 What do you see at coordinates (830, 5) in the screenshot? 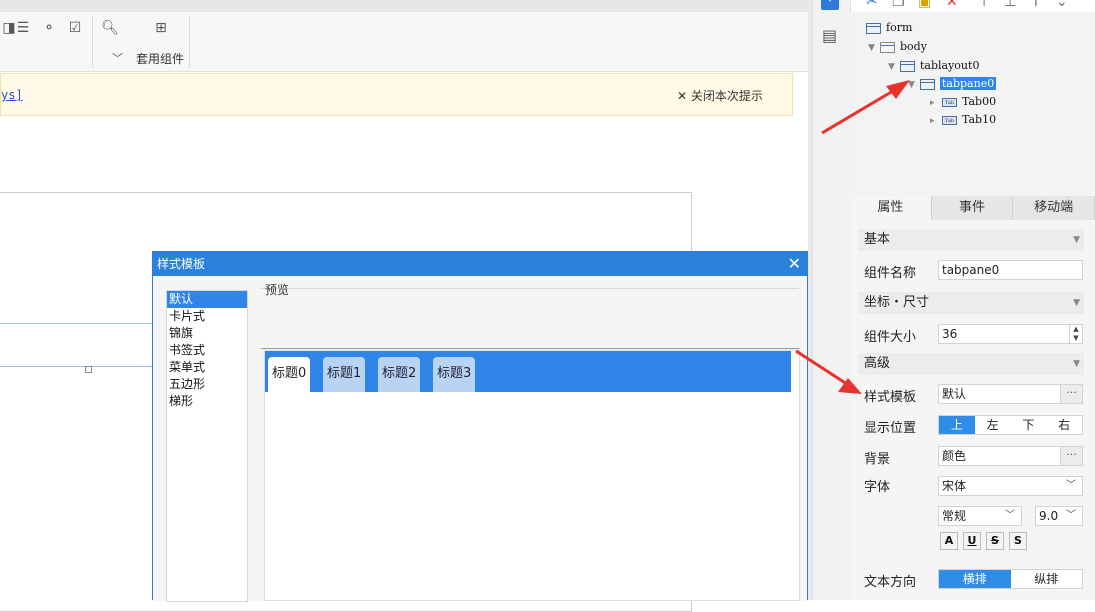
I see `dropdown-toggle-icon: ▾` at bounding box center [830, 5].